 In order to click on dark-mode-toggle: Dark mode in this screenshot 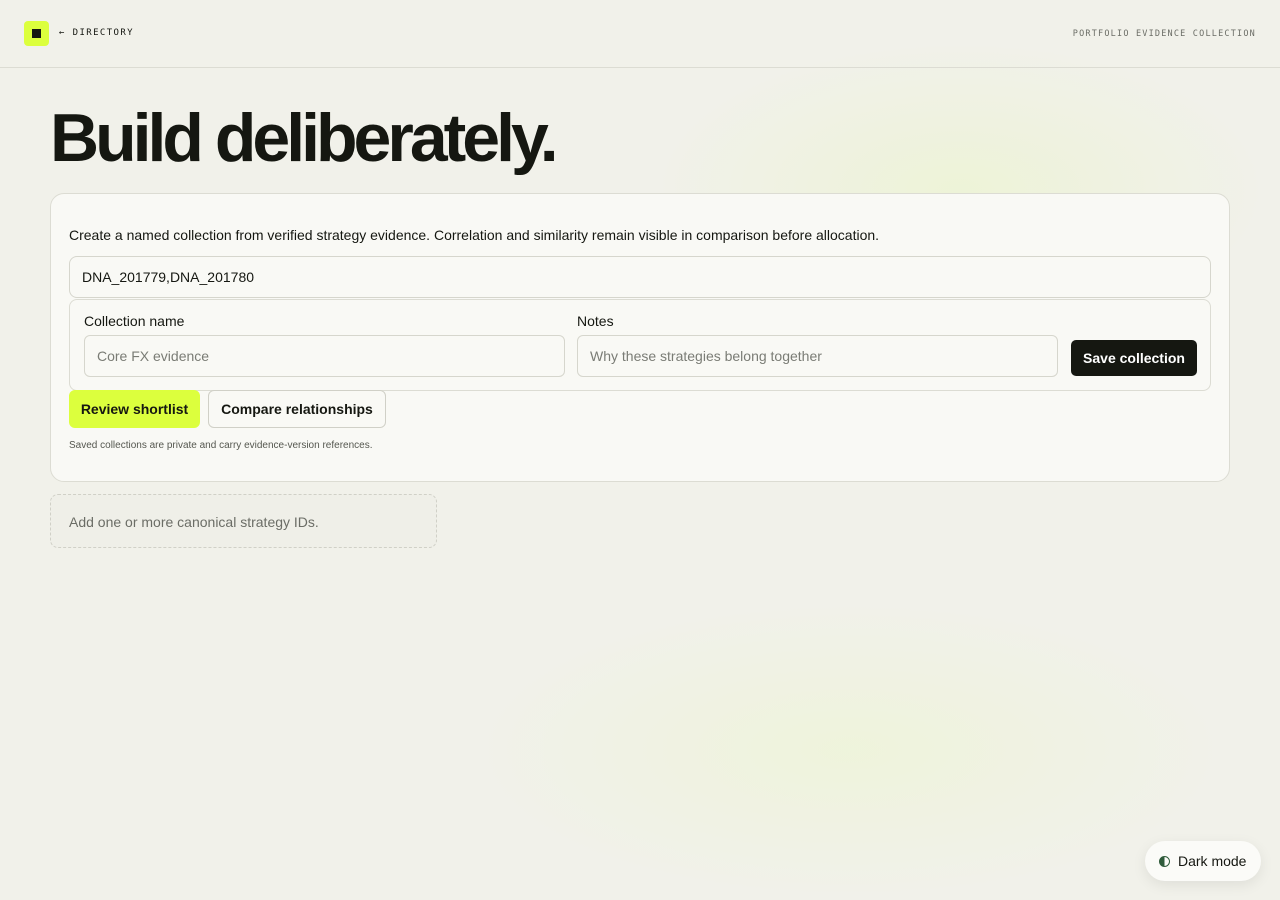, I will do `click(1203, 861)`.